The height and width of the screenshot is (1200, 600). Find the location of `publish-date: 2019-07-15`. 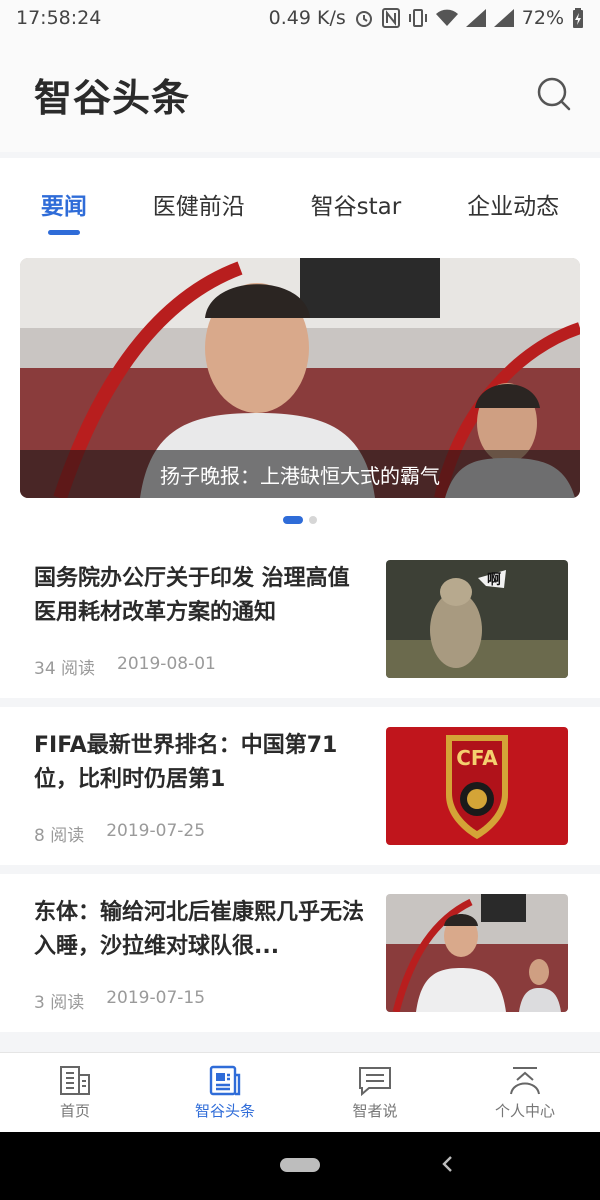

publish-date: 2019-07-15 is located at coordinates (156, 998).